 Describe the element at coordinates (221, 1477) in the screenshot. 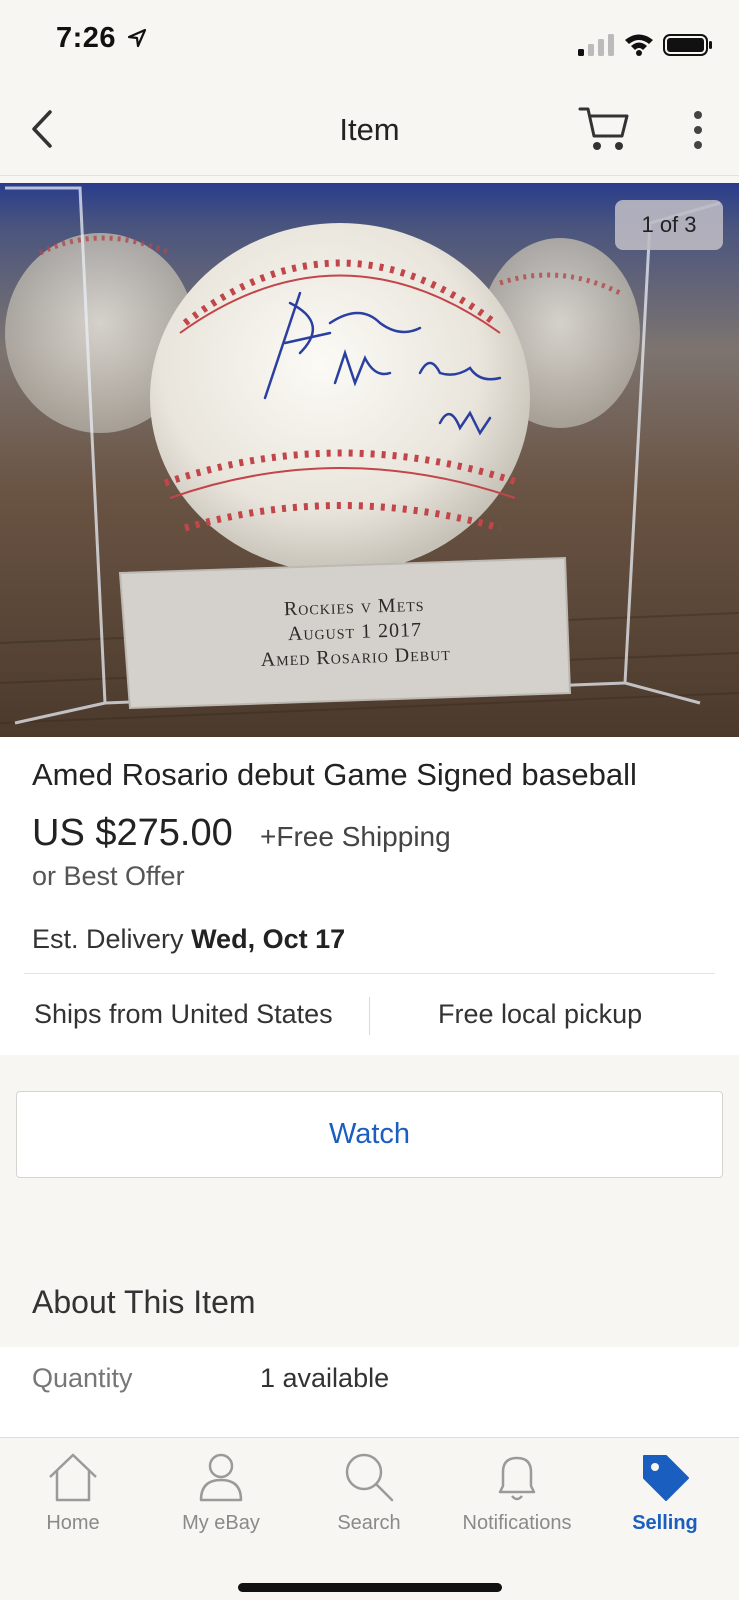

I see `person-icon` at that location.